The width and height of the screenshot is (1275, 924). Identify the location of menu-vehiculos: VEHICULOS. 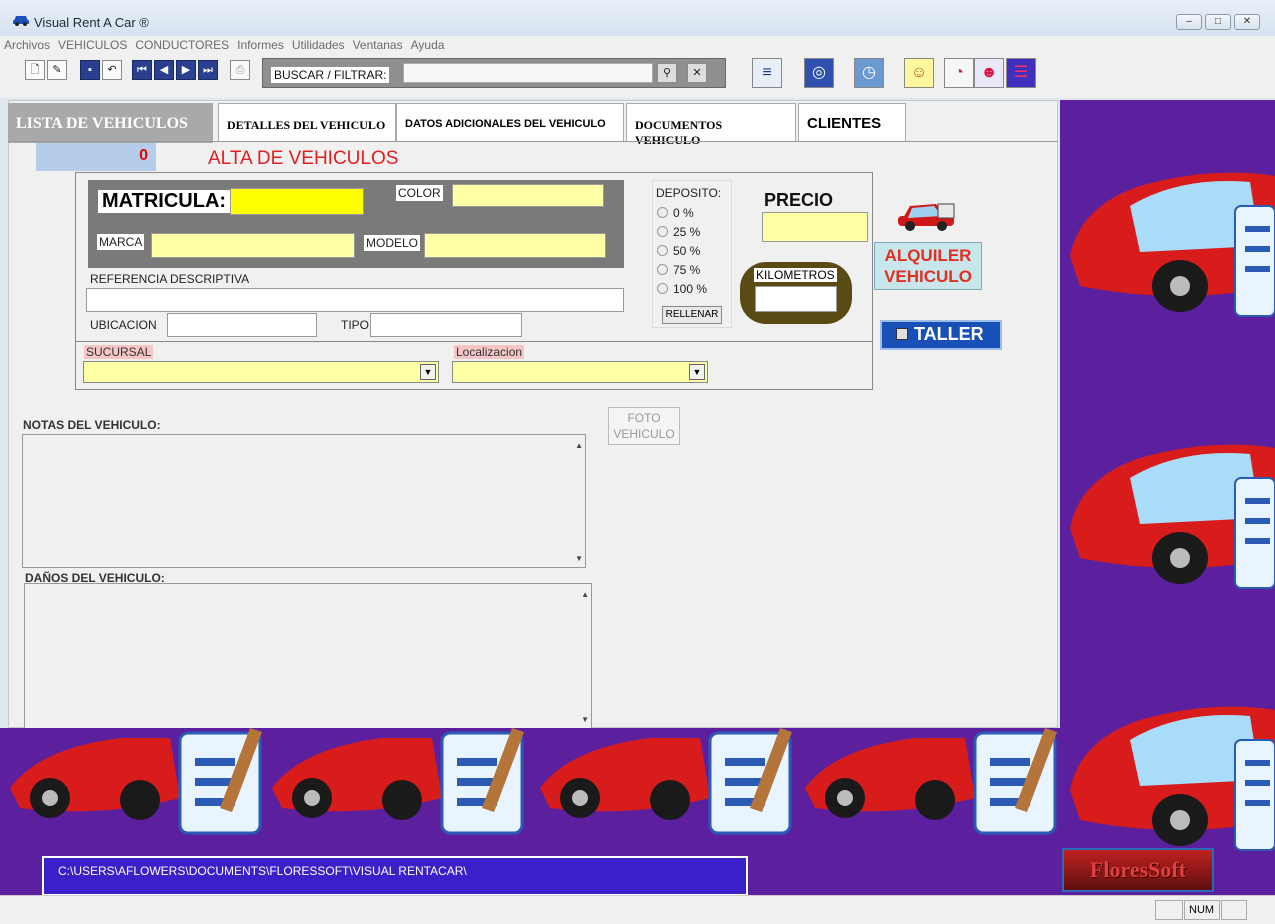
(92, 44).